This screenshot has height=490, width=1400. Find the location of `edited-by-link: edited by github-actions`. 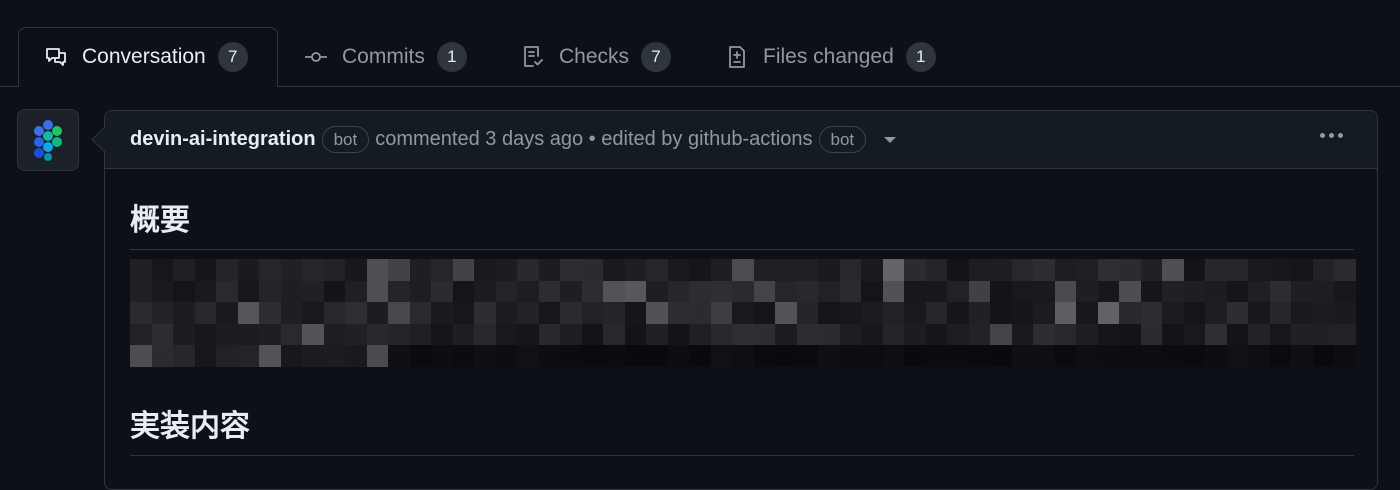

edited-by-link: edited by github-actions is located at coordinates (706, 139).